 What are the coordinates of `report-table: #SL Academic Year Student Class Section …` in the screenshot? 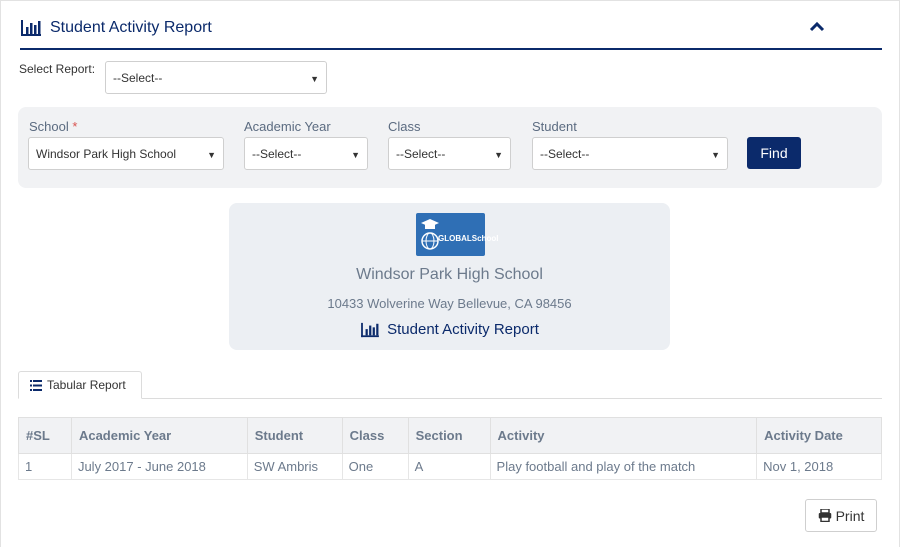 It's located at (450, 448).